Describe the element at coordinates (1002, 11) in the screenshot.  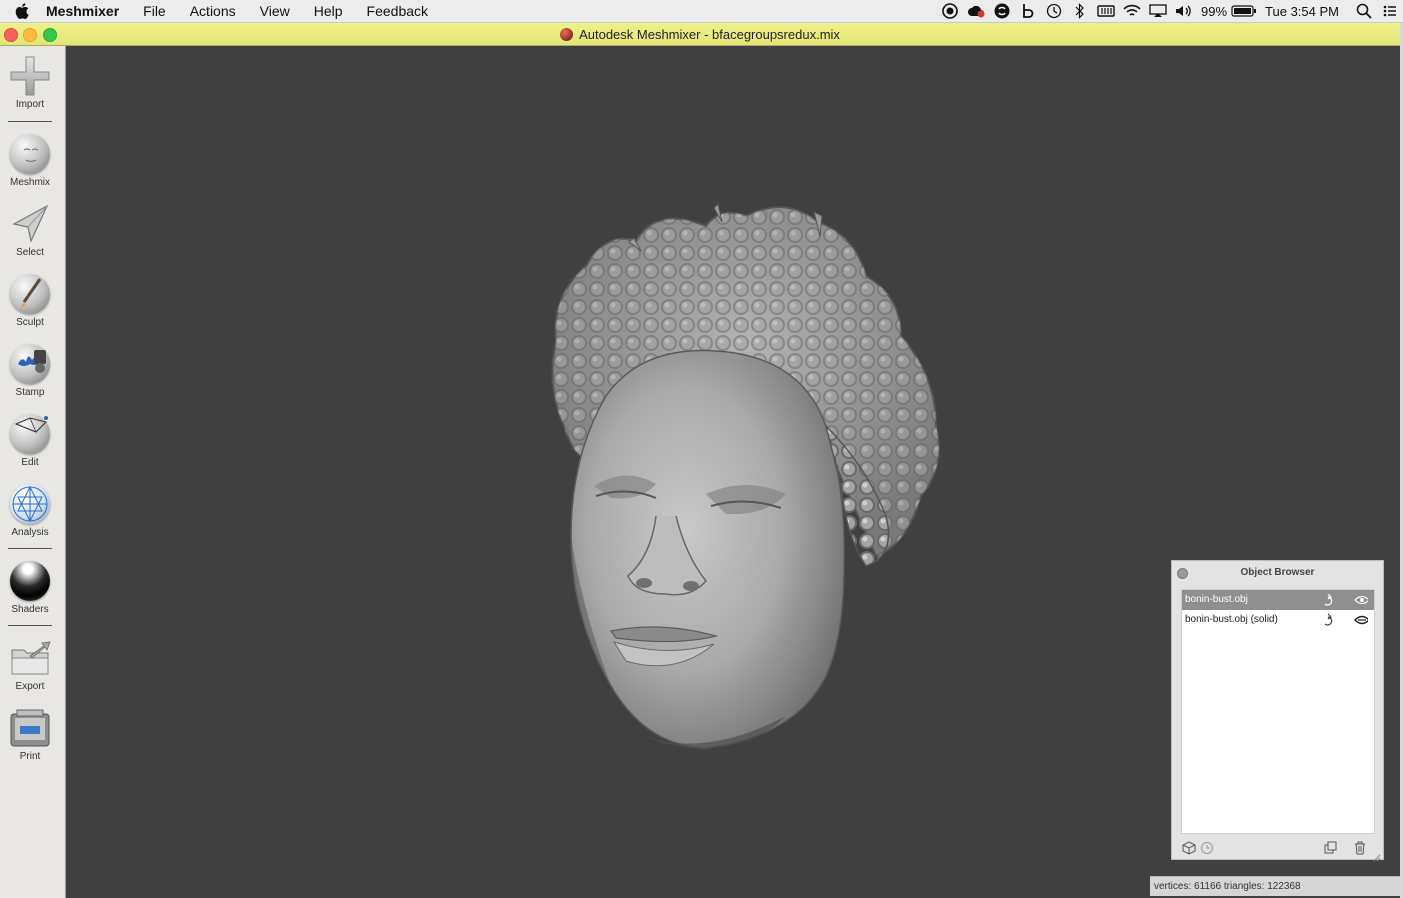
I see `sync-icon` at that location.